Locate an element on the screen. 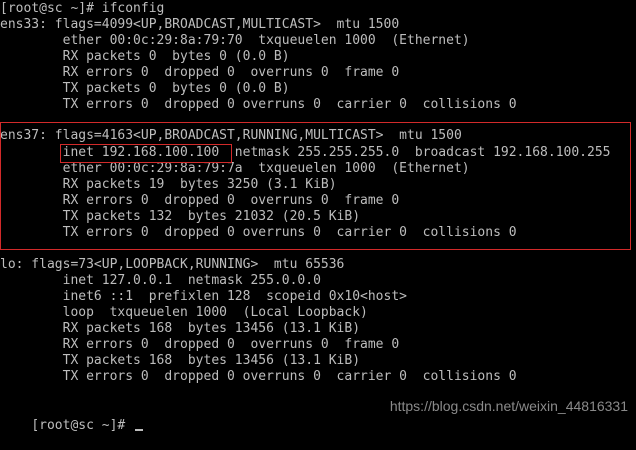  terminal-line: loop txqueuelen 1000 (Local Loopback) is located at coordinates (184, 312).